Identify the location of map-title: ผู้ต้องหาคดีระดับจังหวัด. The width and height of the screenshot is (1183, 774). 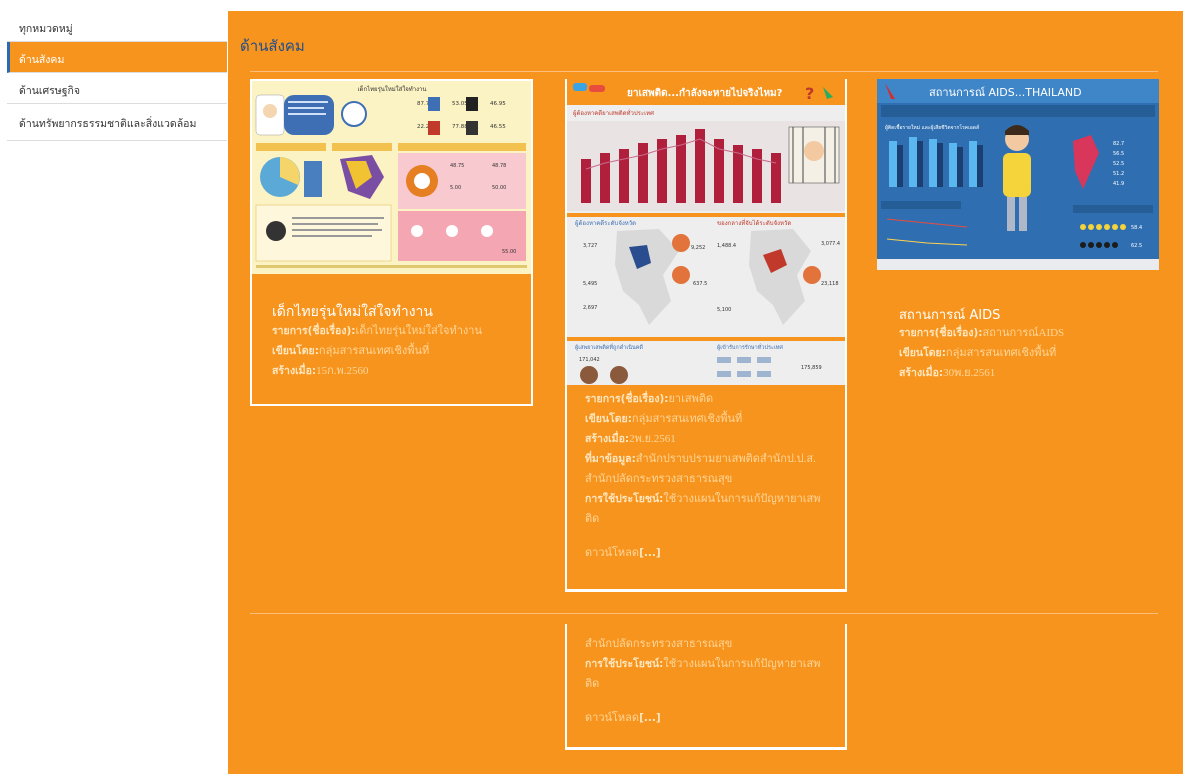
(605, 223).